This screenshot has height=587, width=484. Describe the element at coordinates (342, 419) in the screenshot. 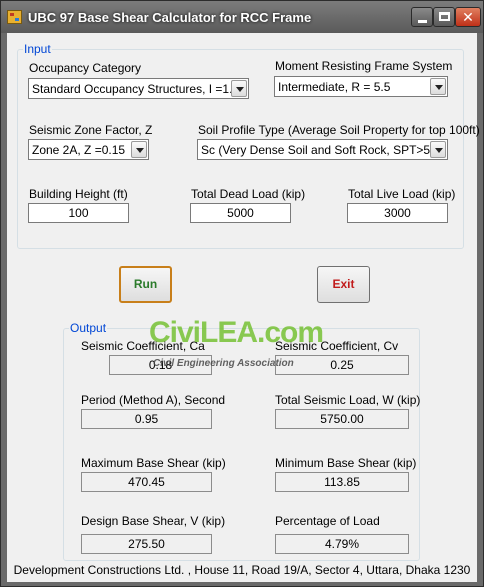

I see `seismic-load-output: 5750.00` at that location.